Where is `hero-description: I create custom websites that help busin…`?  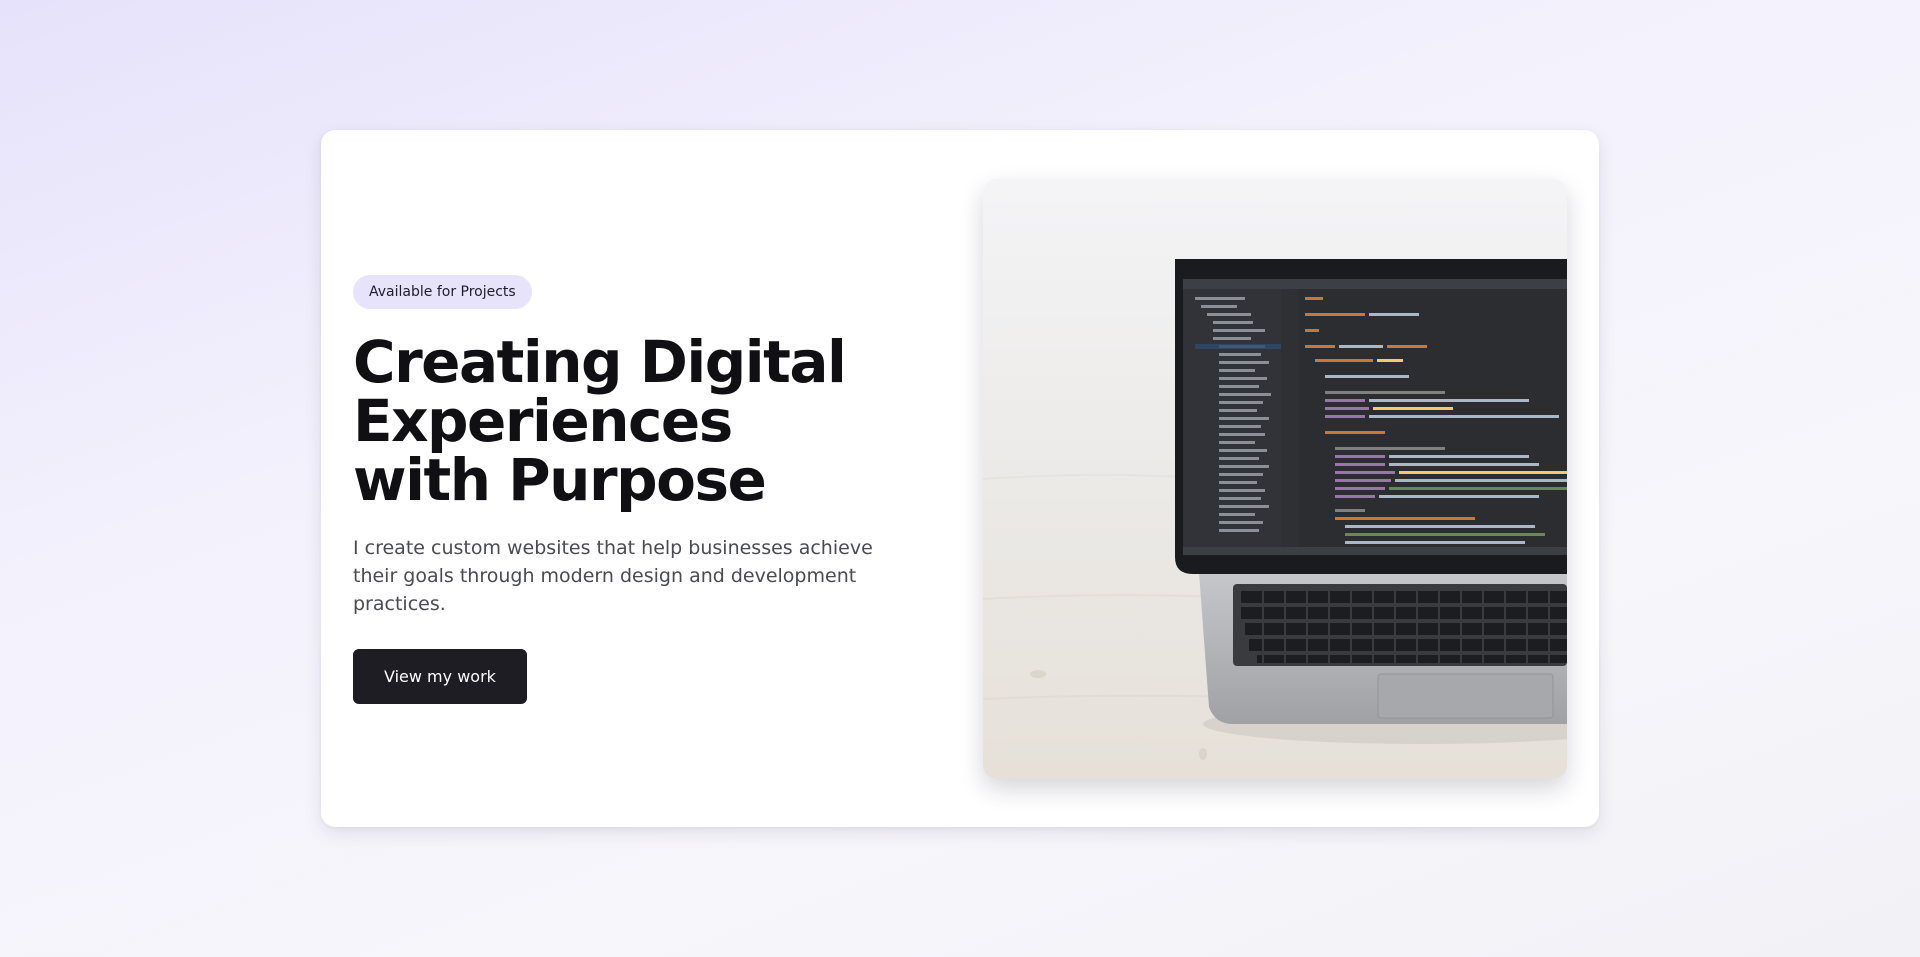
hero-description: I create custom websites that help busin… is located at coordinates (613, 576).